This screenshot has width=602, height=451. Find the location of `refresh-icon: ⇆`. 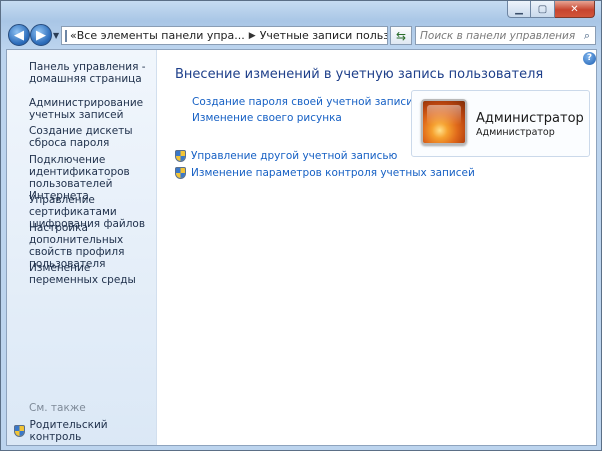

refresh-icon: ⇆ is located at coordinates (401, 35).